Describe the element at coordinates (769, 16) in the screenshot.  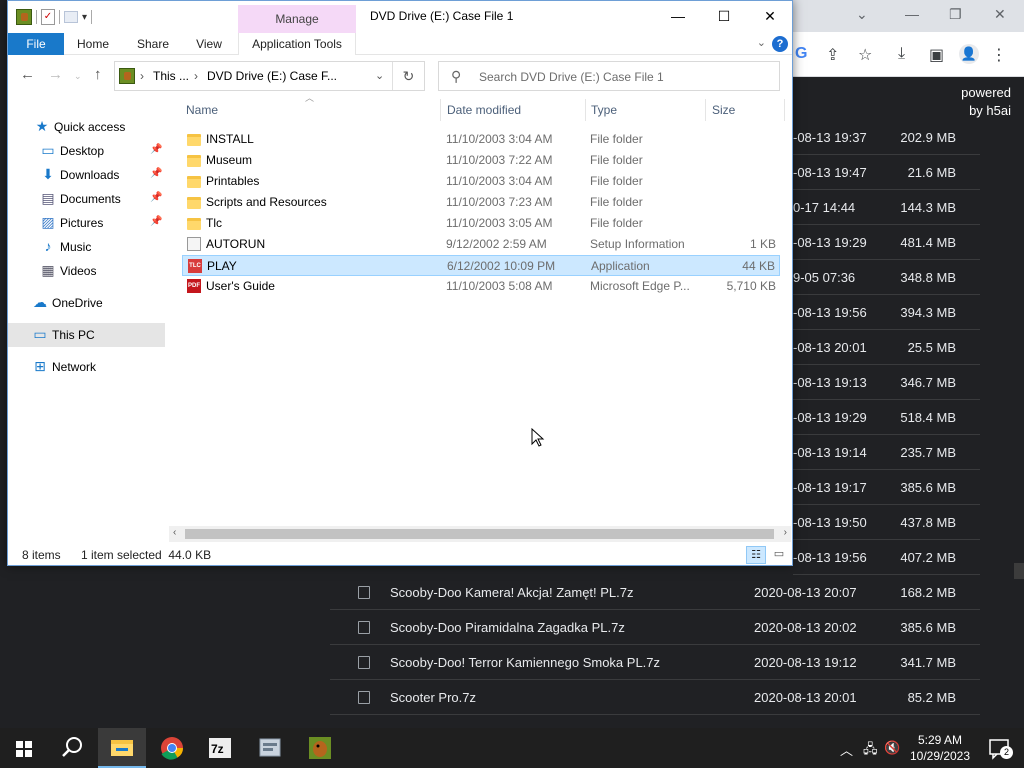
I see `close-button: ✕` at that location.